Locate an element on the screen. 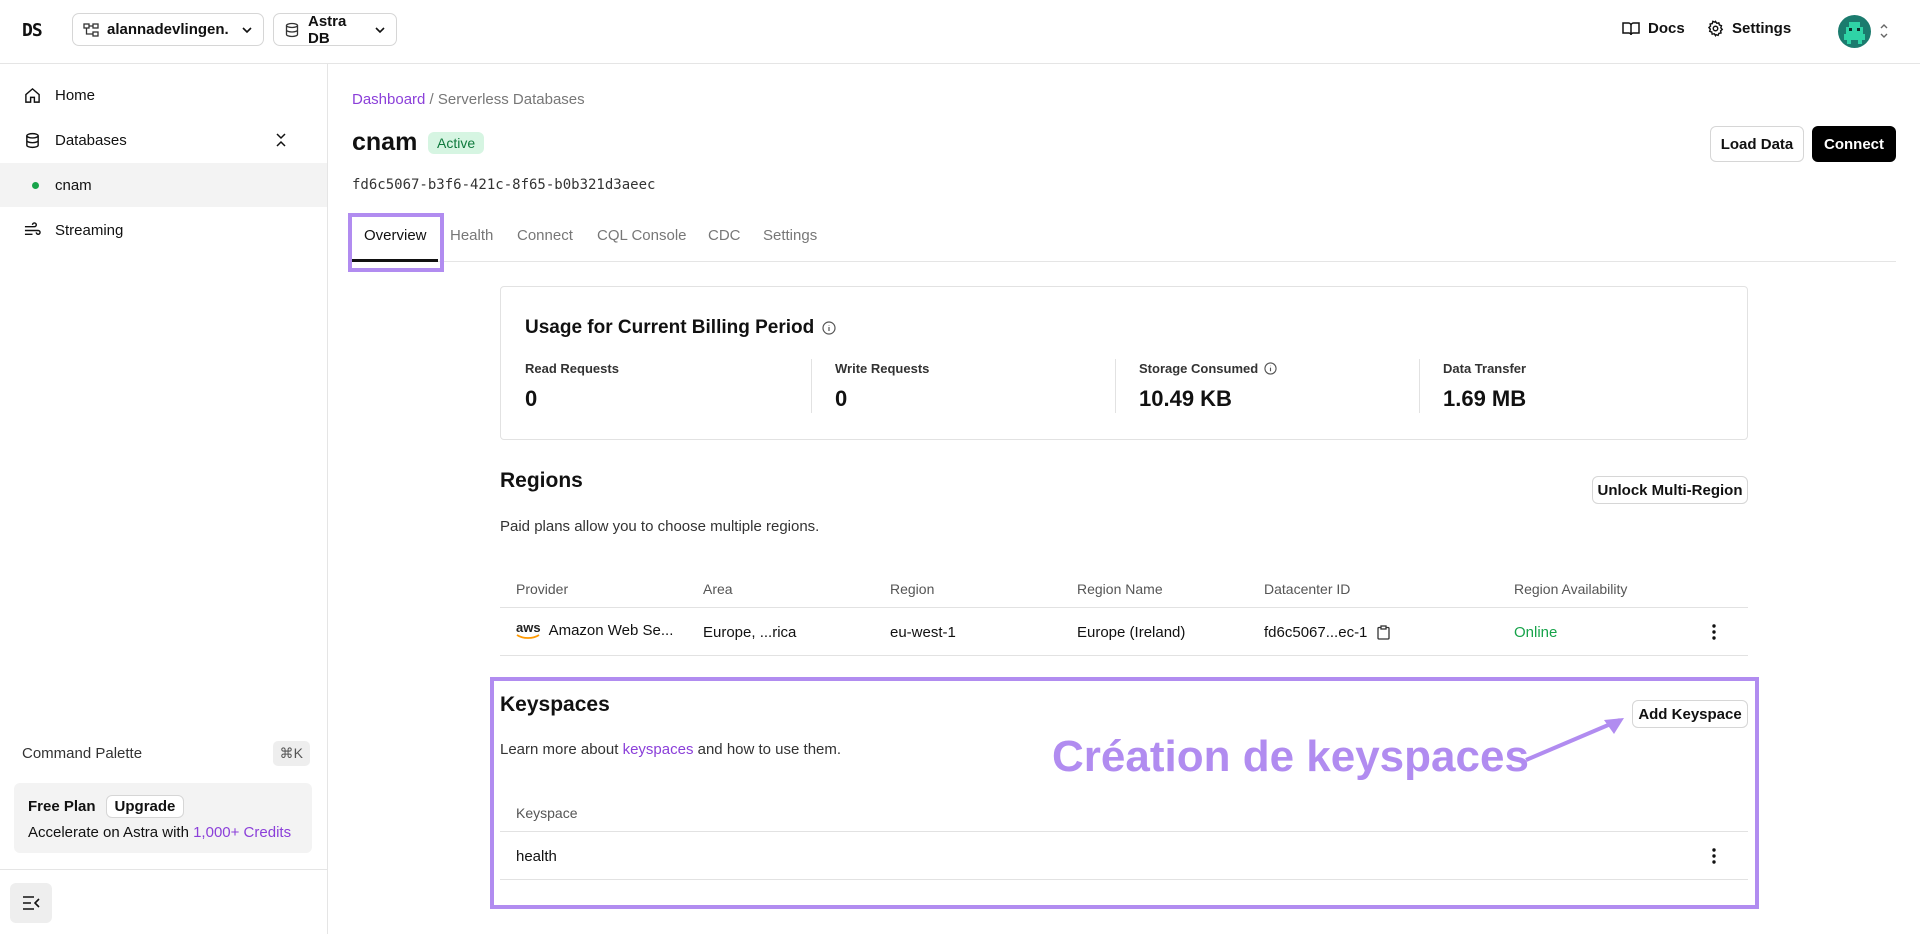  datacenter-id-cell: fd6c5067...ec-1 is located at coordinates (1327, 632).